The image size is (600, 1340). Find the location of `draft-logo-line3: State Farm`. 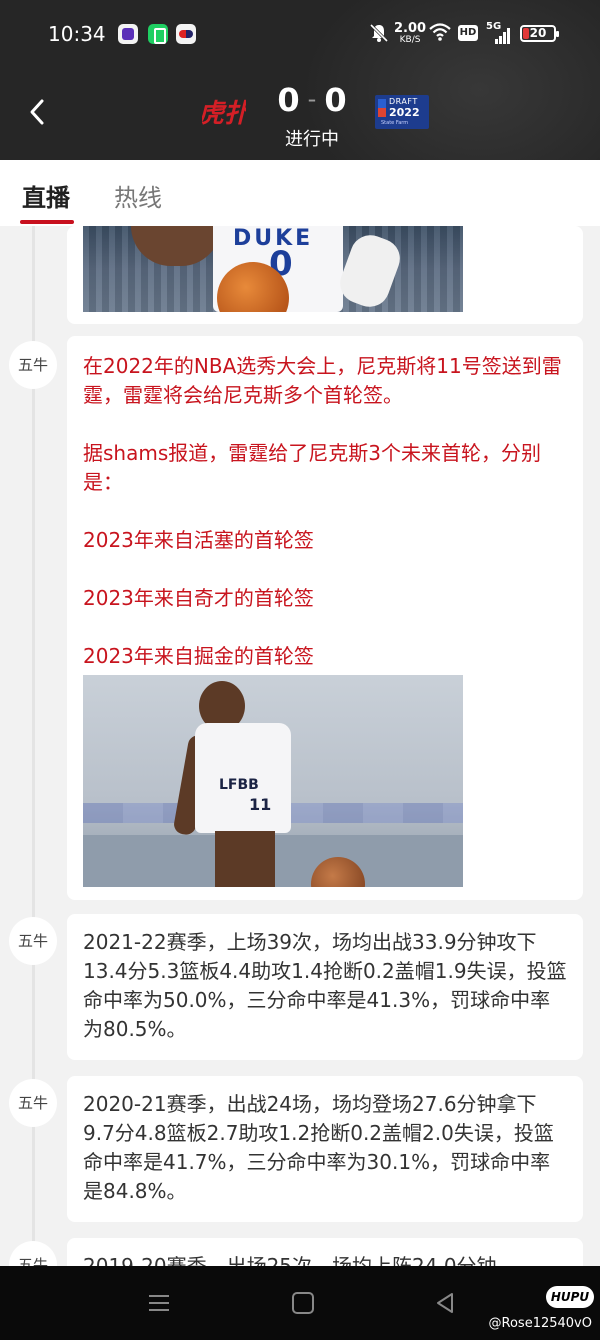

draft-logo-line3: State Farm is located at coordinates (395, 123).